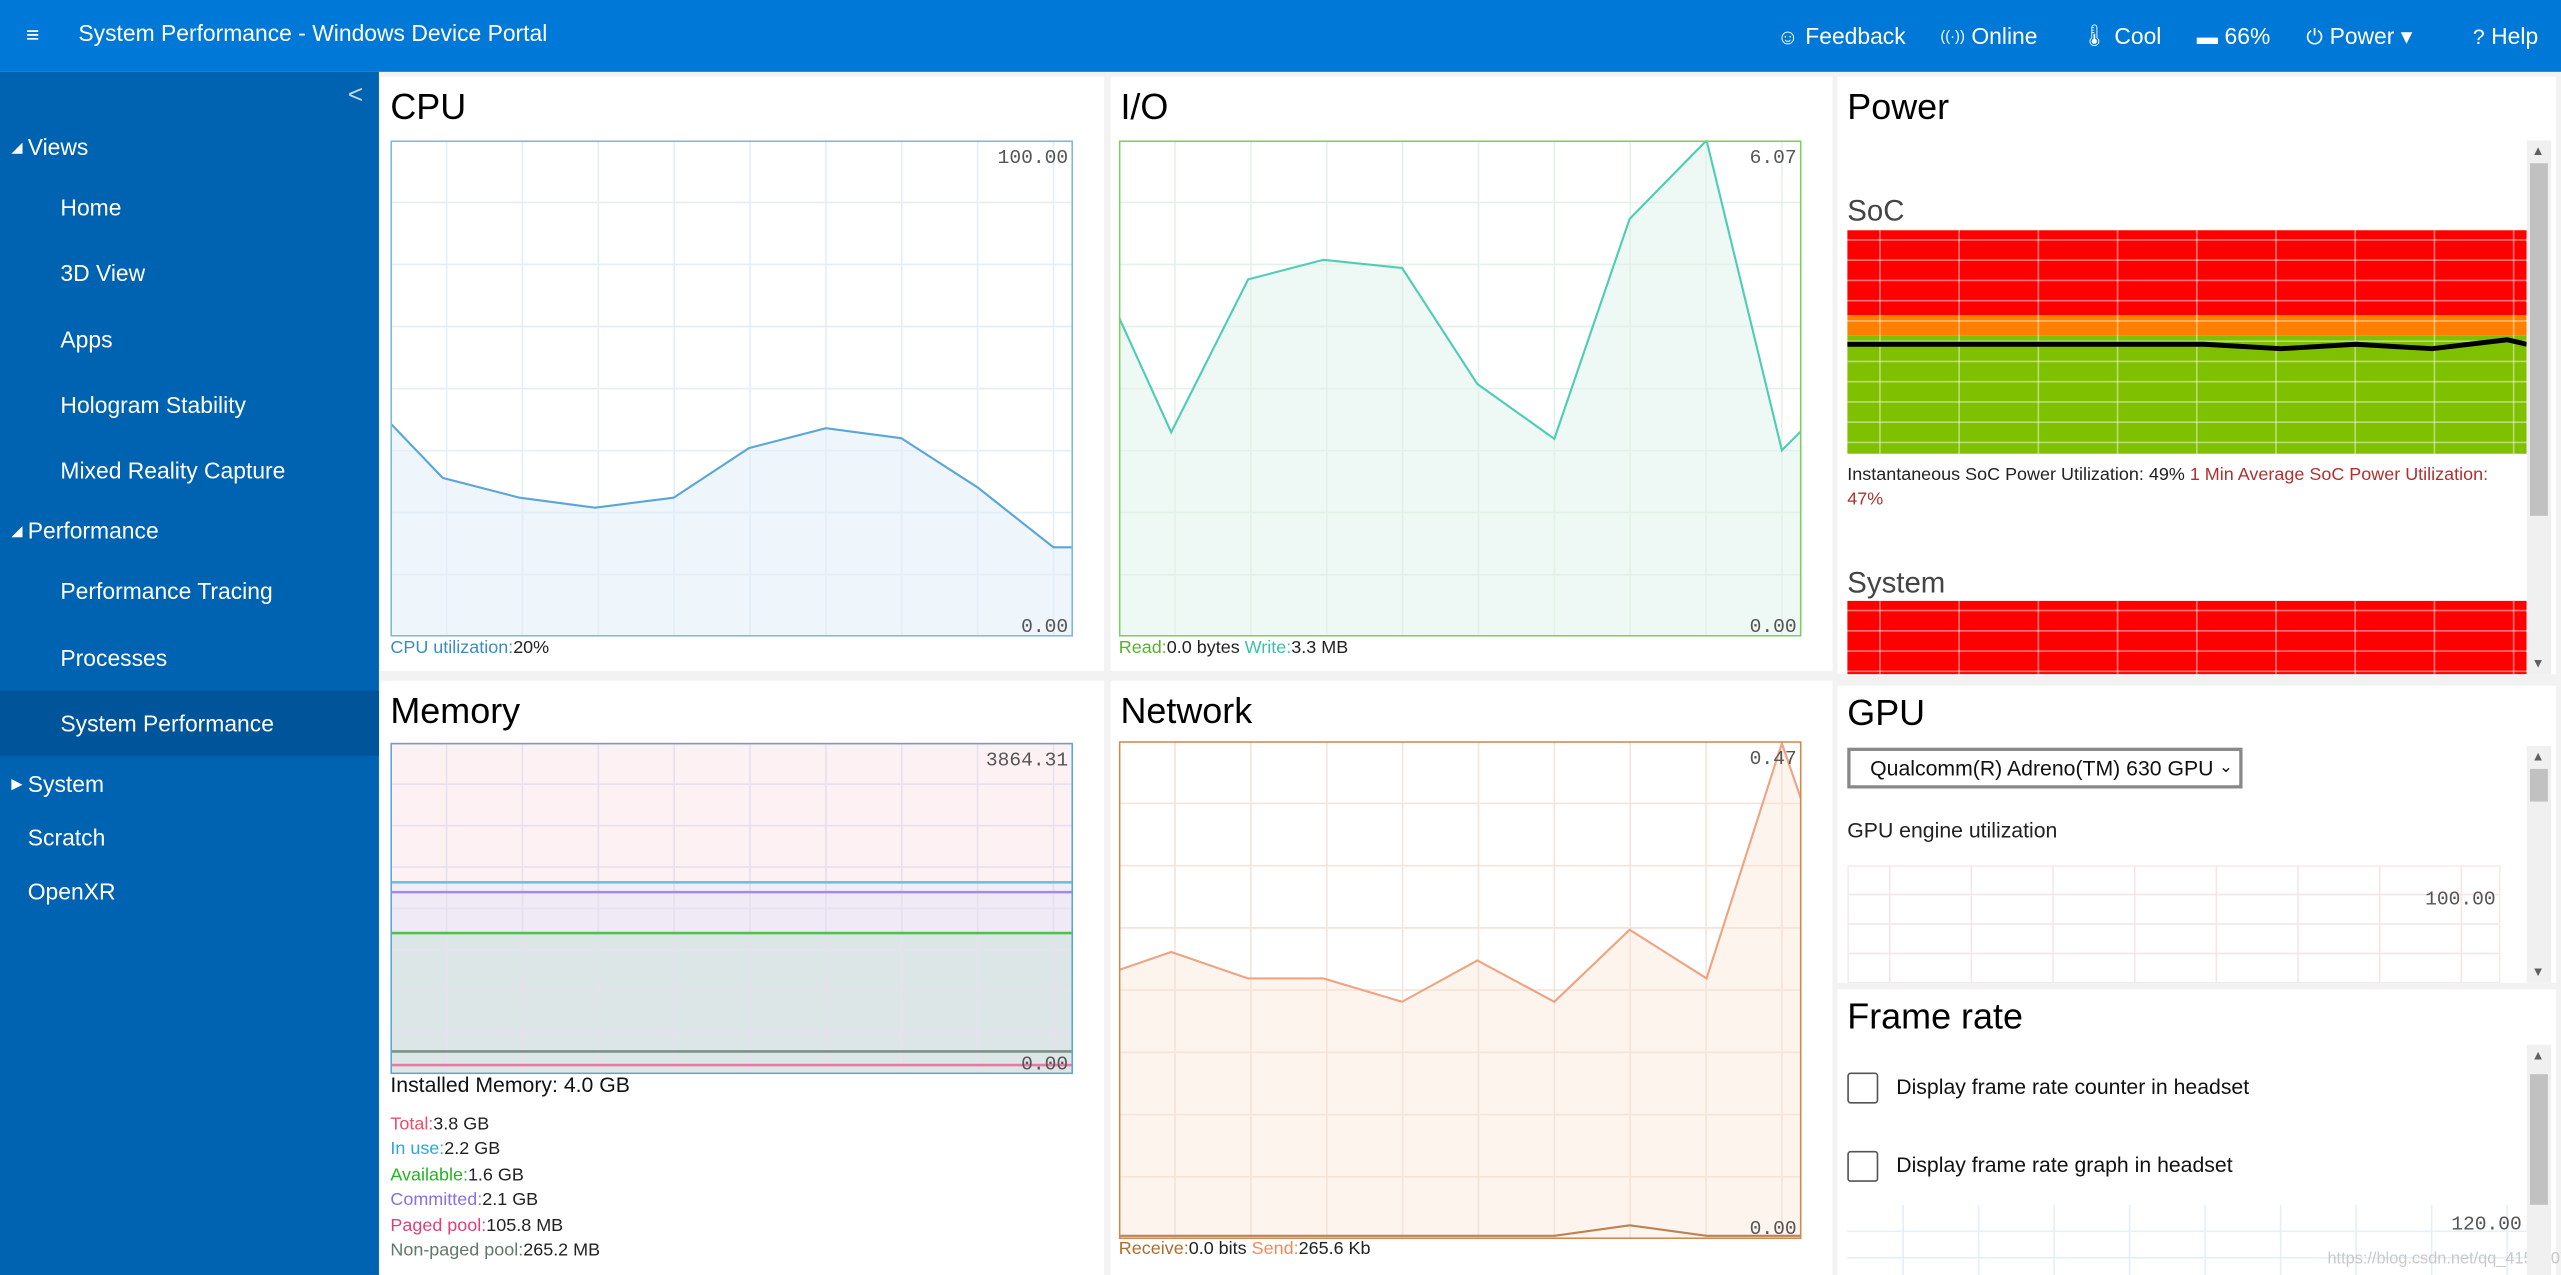 This screenshot has height=1275, width=2561. What do you see at coordinates (436, 1200) in the screenshot?
I see `stat-label: Committed:` at bounding box center [436, 1200].